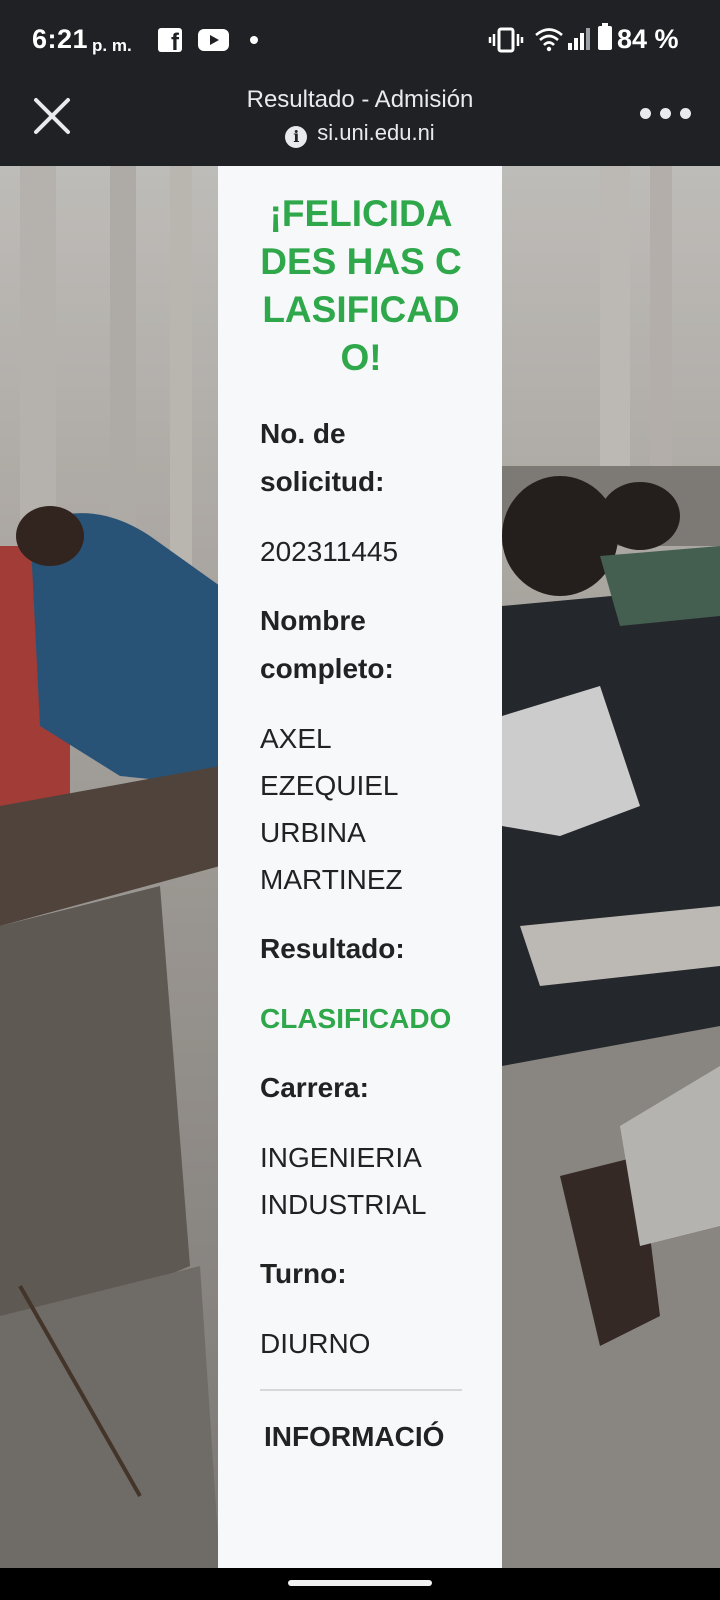 The height and width of the screenshot is (1600, 720). I want to click on battery-percent: 84 %, so click(648, 39).